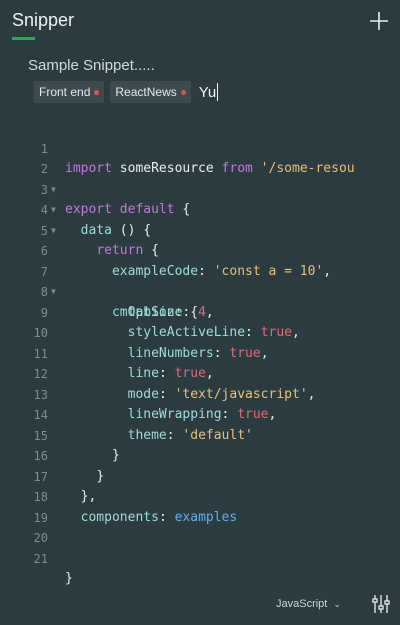  I want to click on line-number: 21, so click(40, 558).